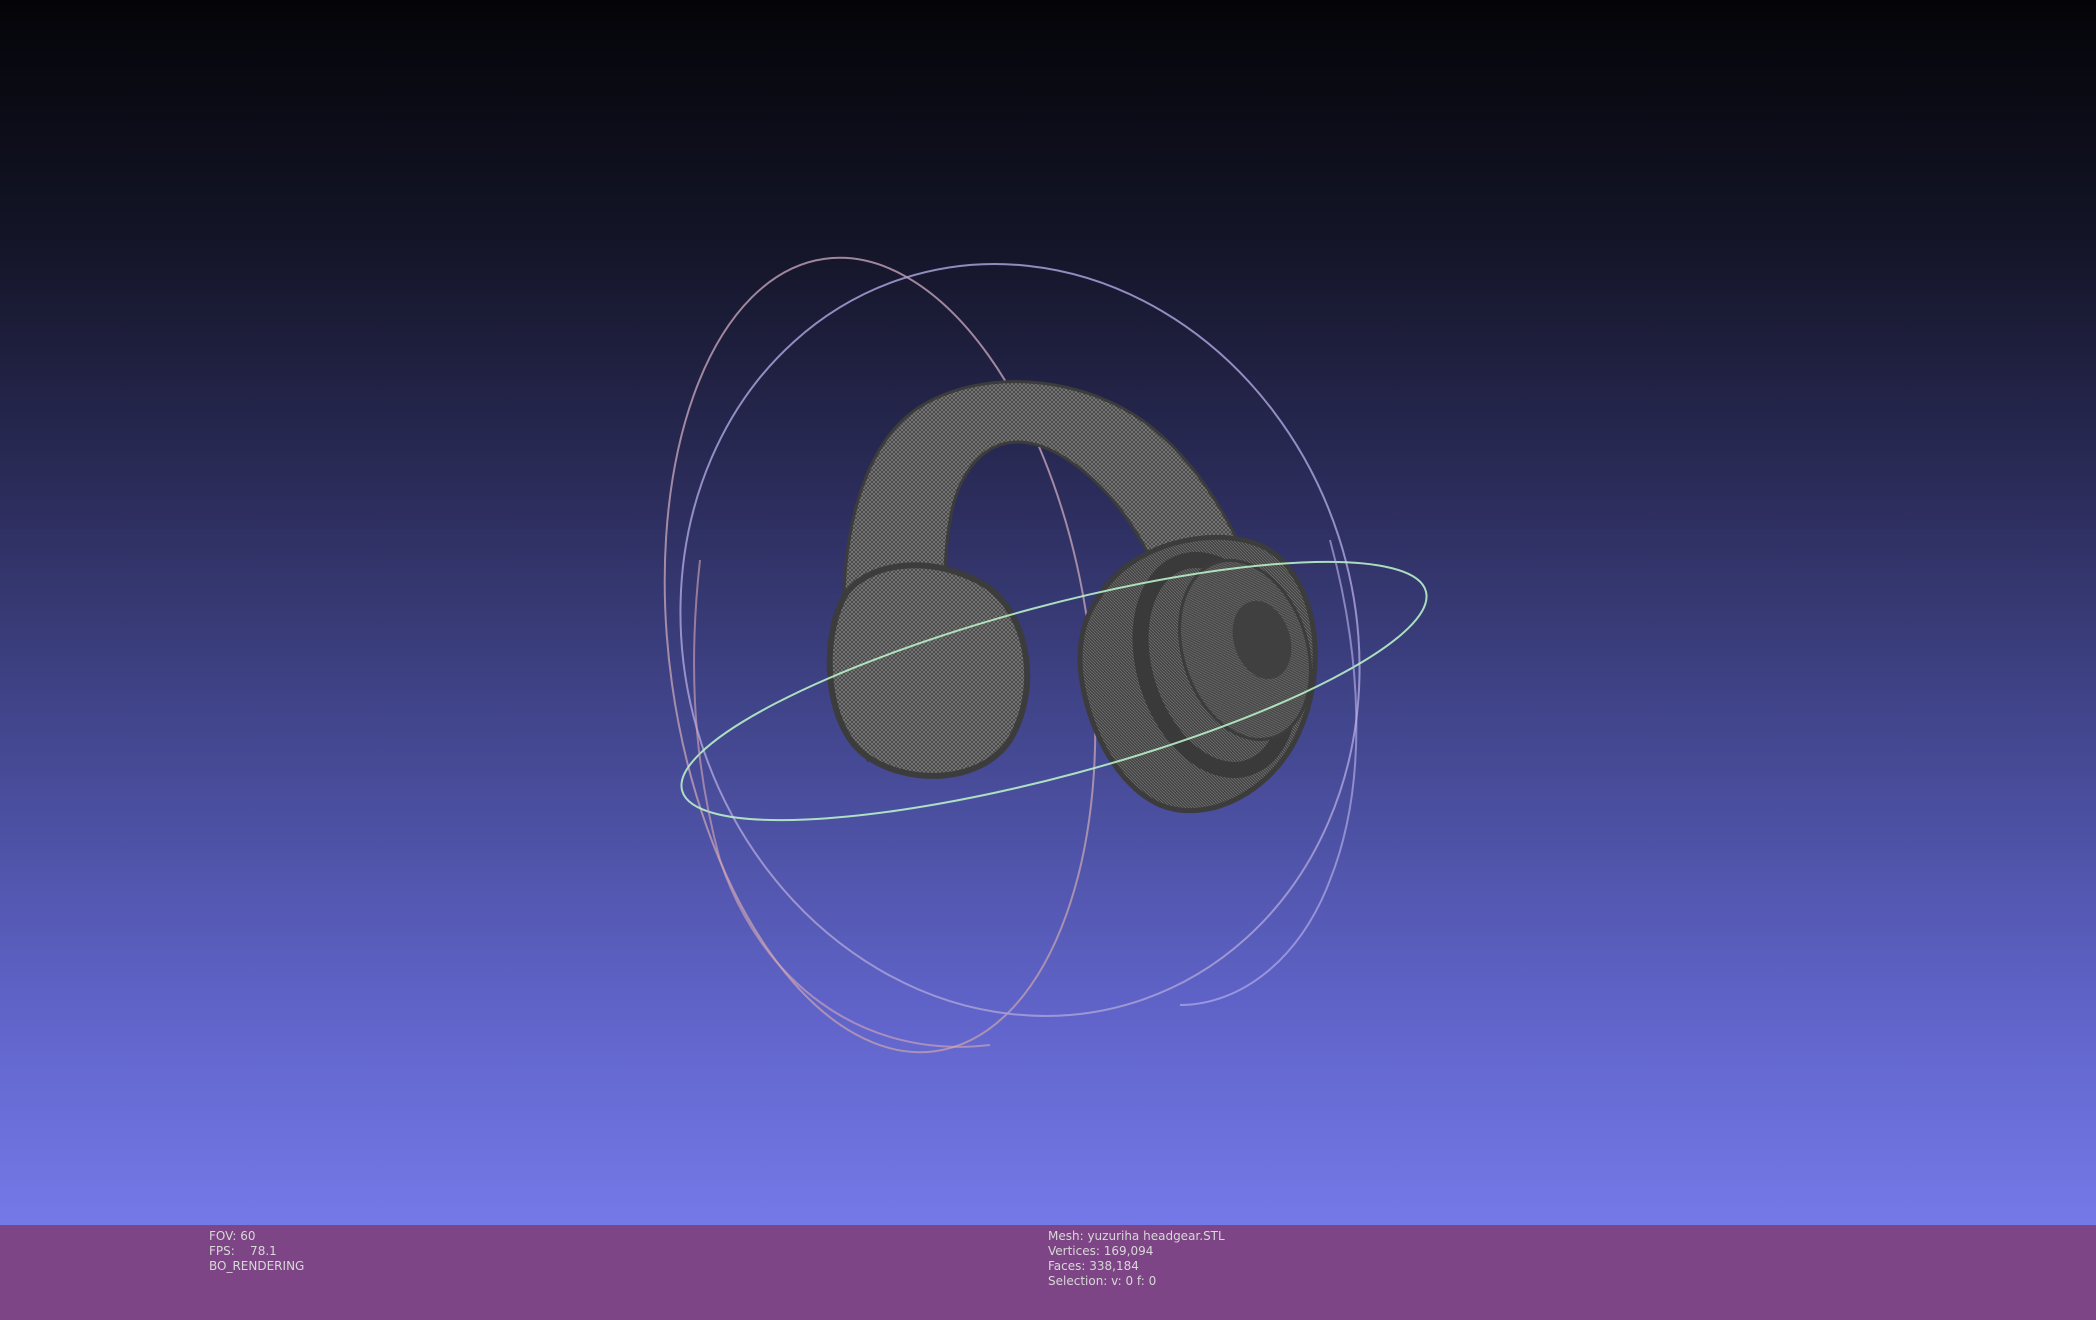 The image size is (2096, 1320). I want to click on fps-label: FPS: 78.1, so click(243, 1251).